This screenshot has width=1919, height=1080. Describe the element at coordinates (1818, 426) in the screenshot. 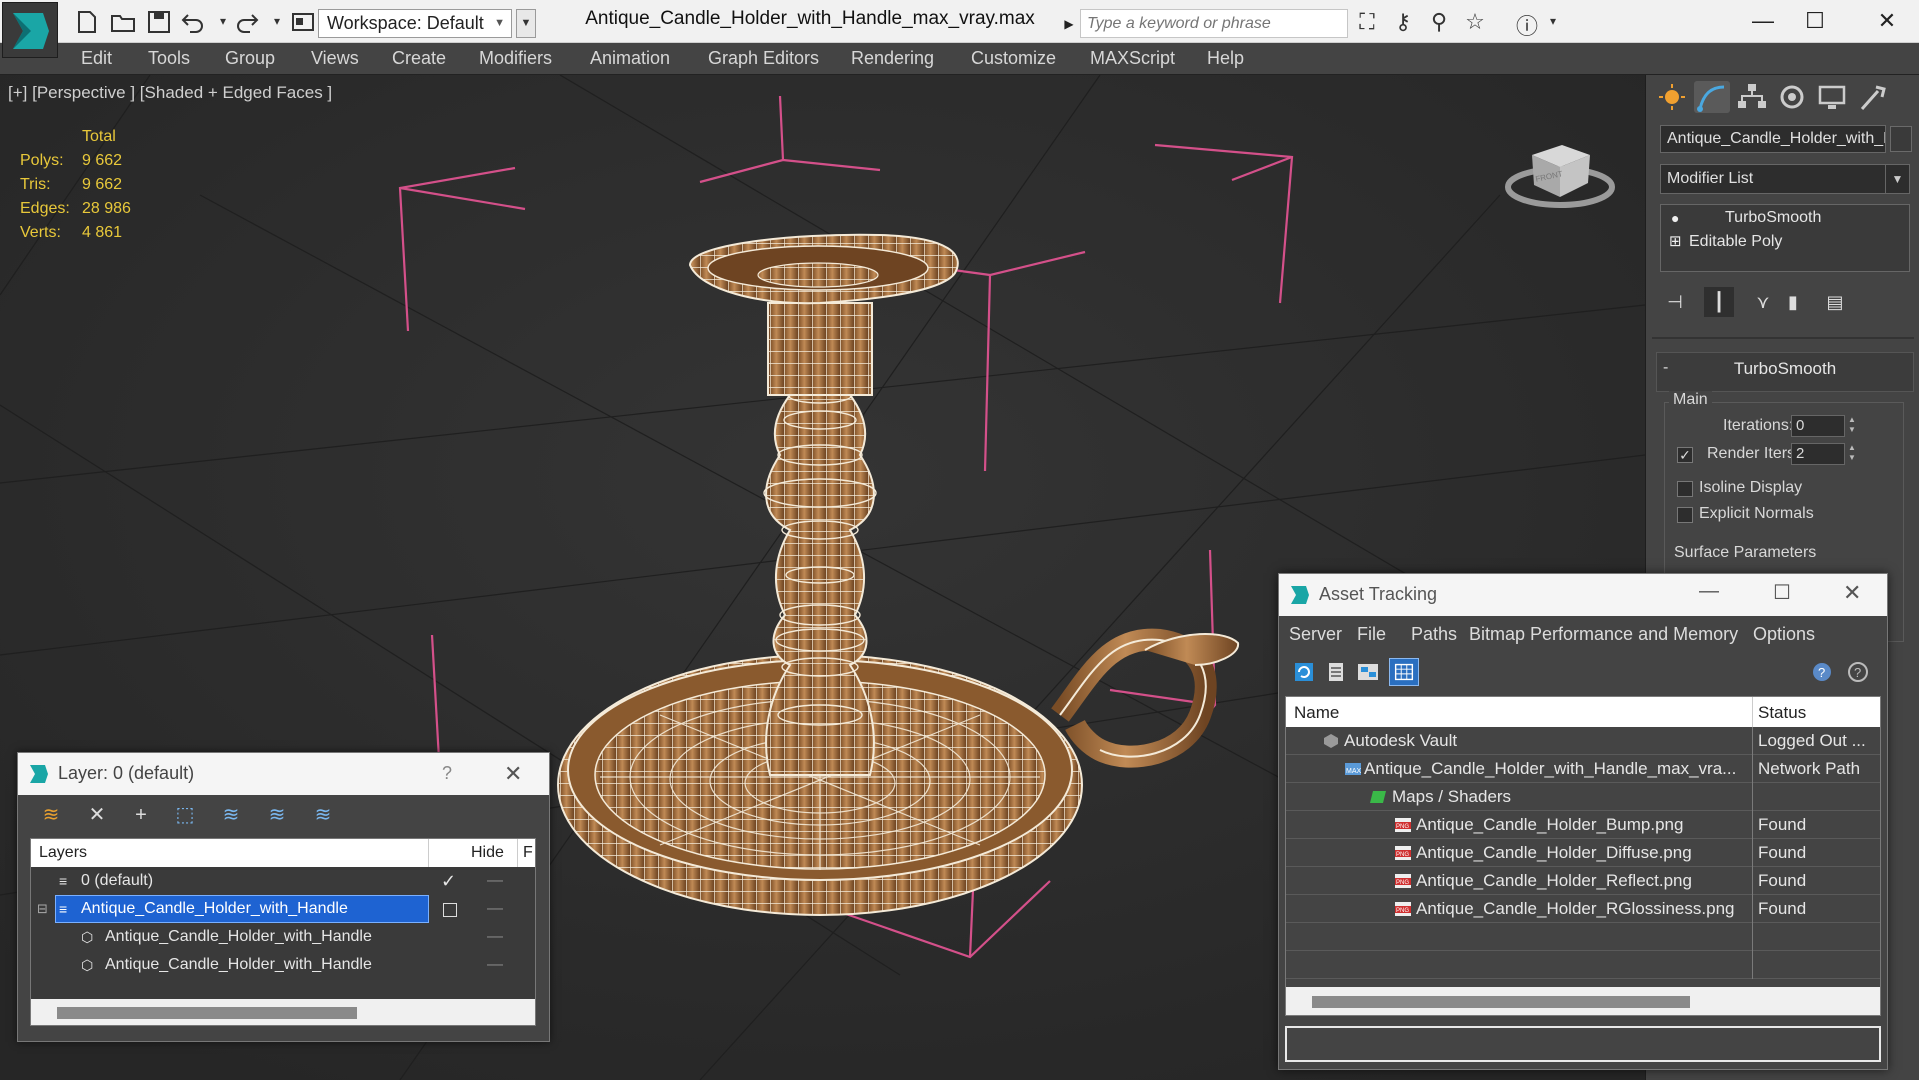

I see `iterations-spinner: 0` at that location.